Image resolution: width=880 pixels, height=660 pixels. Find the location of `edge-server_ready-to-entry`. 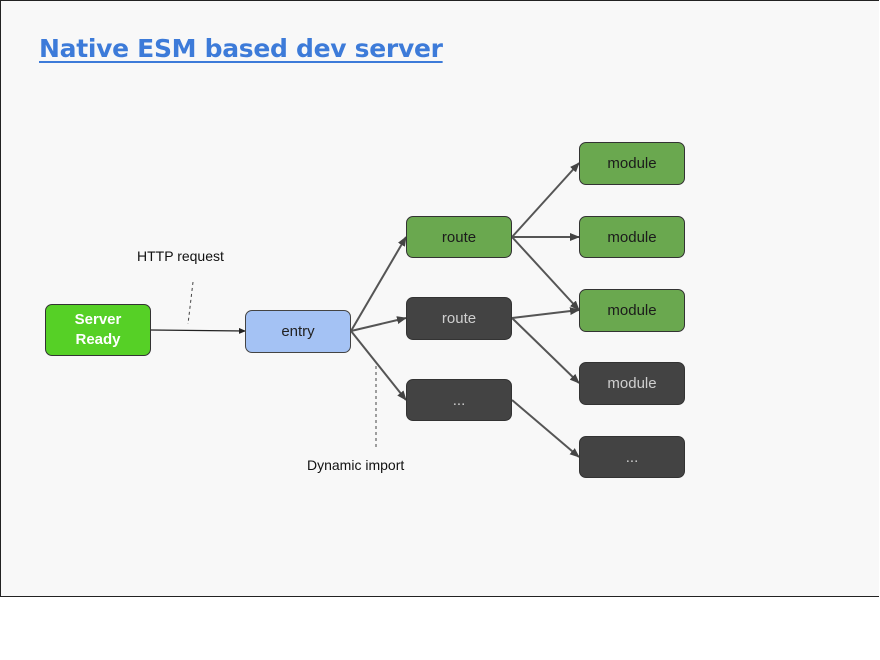

edge-server_ready-to-entry is located at coordinates (198, 330).